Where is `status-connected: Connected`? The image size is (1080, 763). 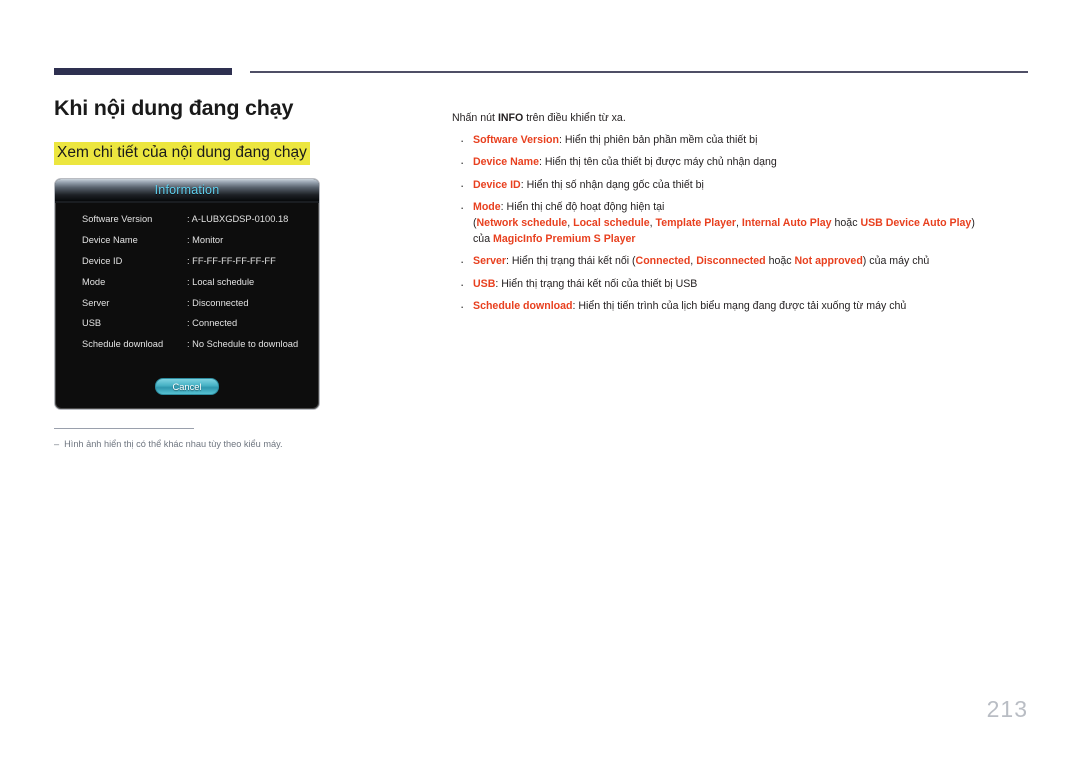 status-connected: Connected is located at coordinates (663, 261).